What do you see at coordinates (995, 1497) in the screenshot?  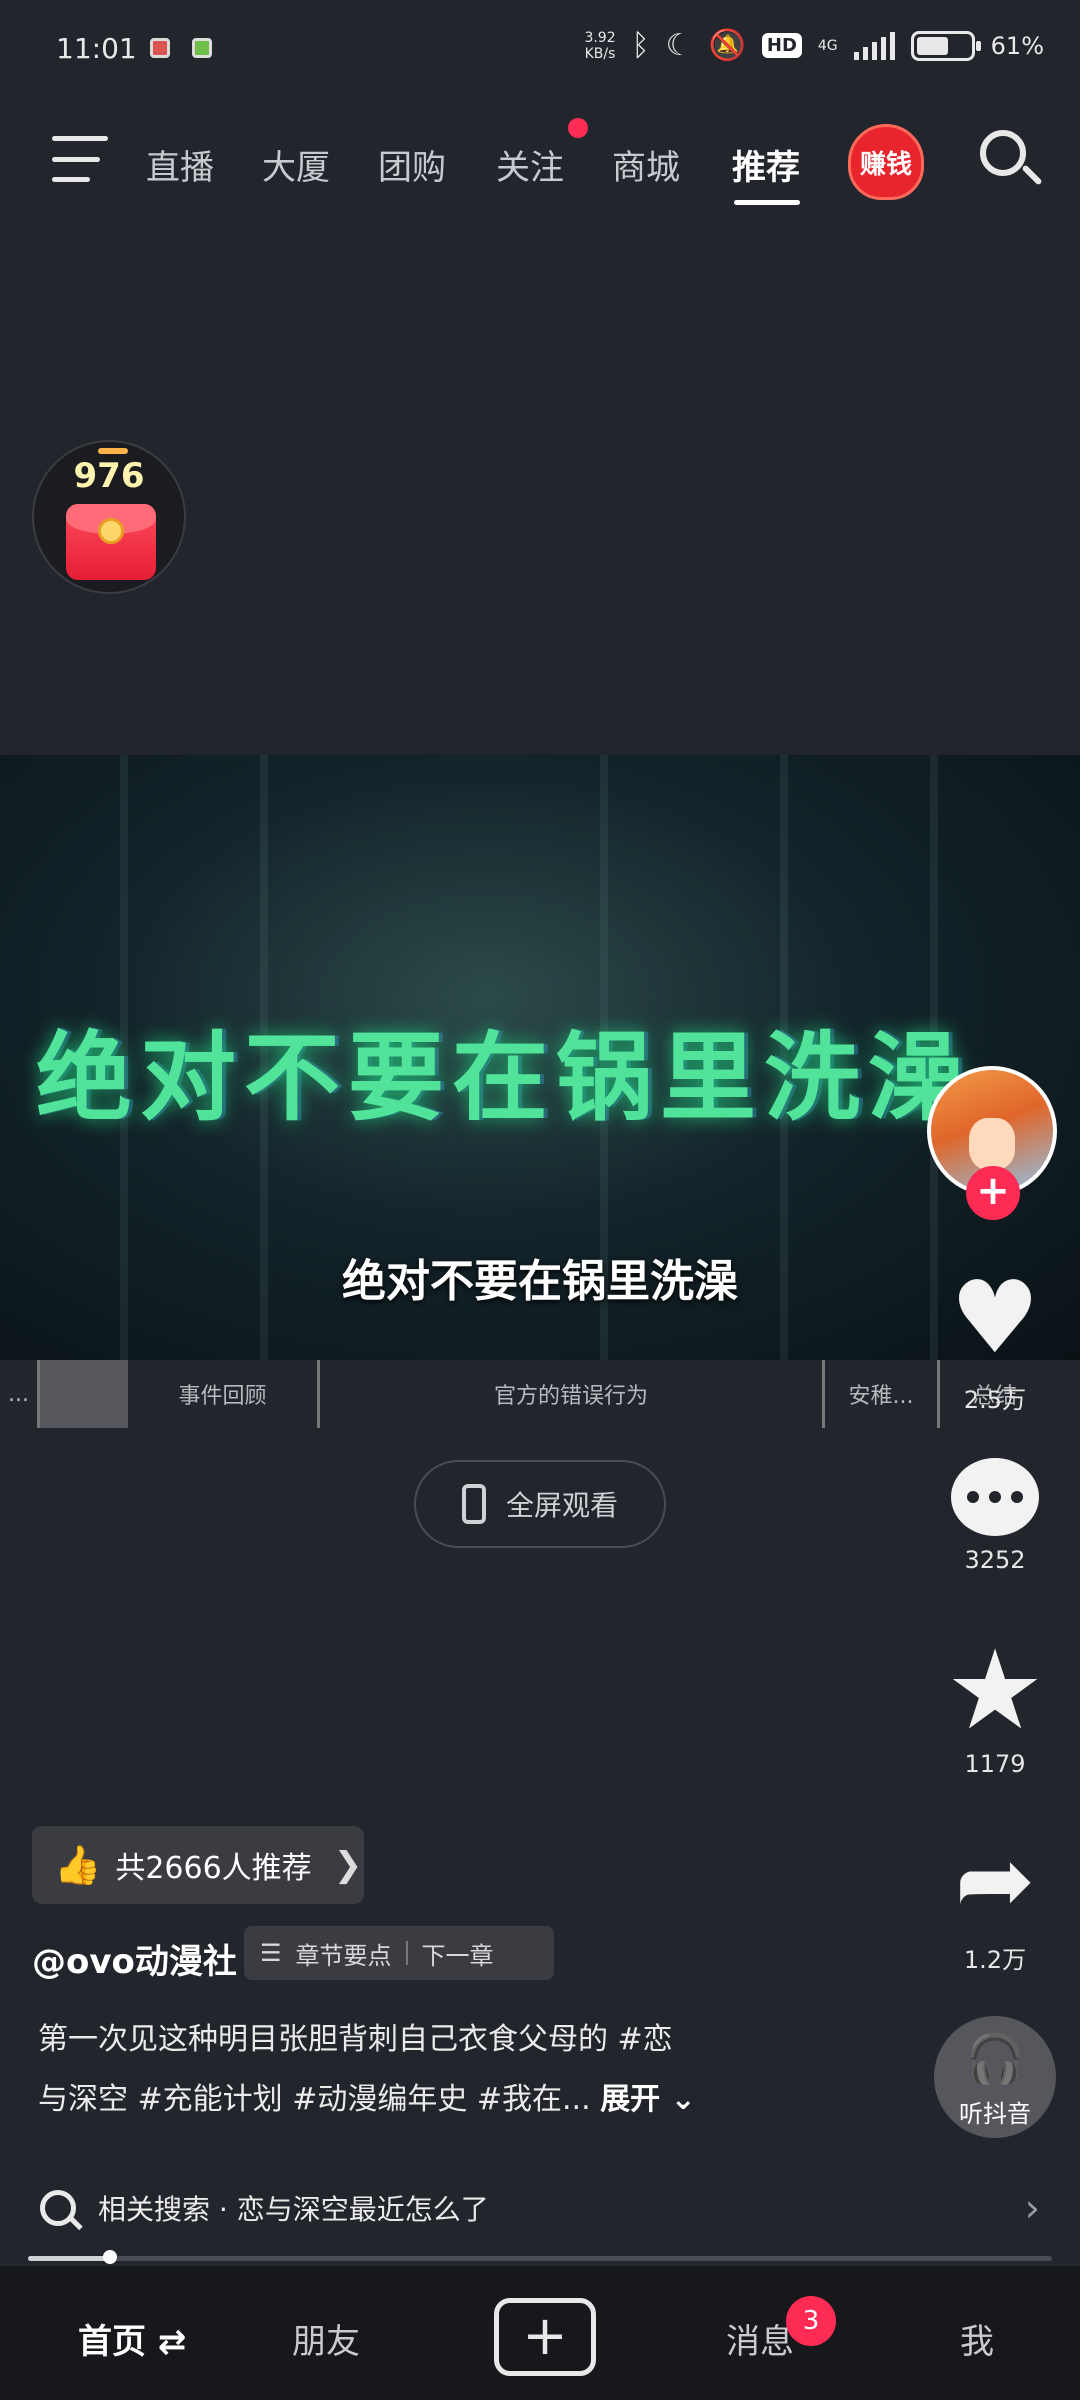 I see `comment-icon` at bounding box center [995, 1497].